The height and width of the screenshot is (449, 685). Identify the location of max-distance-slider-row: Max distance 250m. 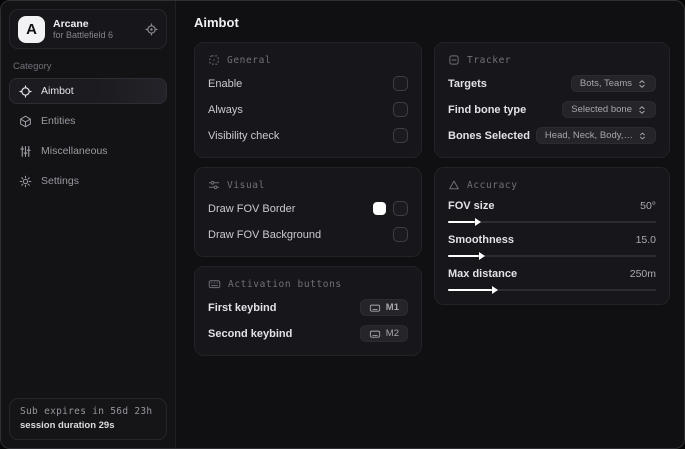
(552, 281).